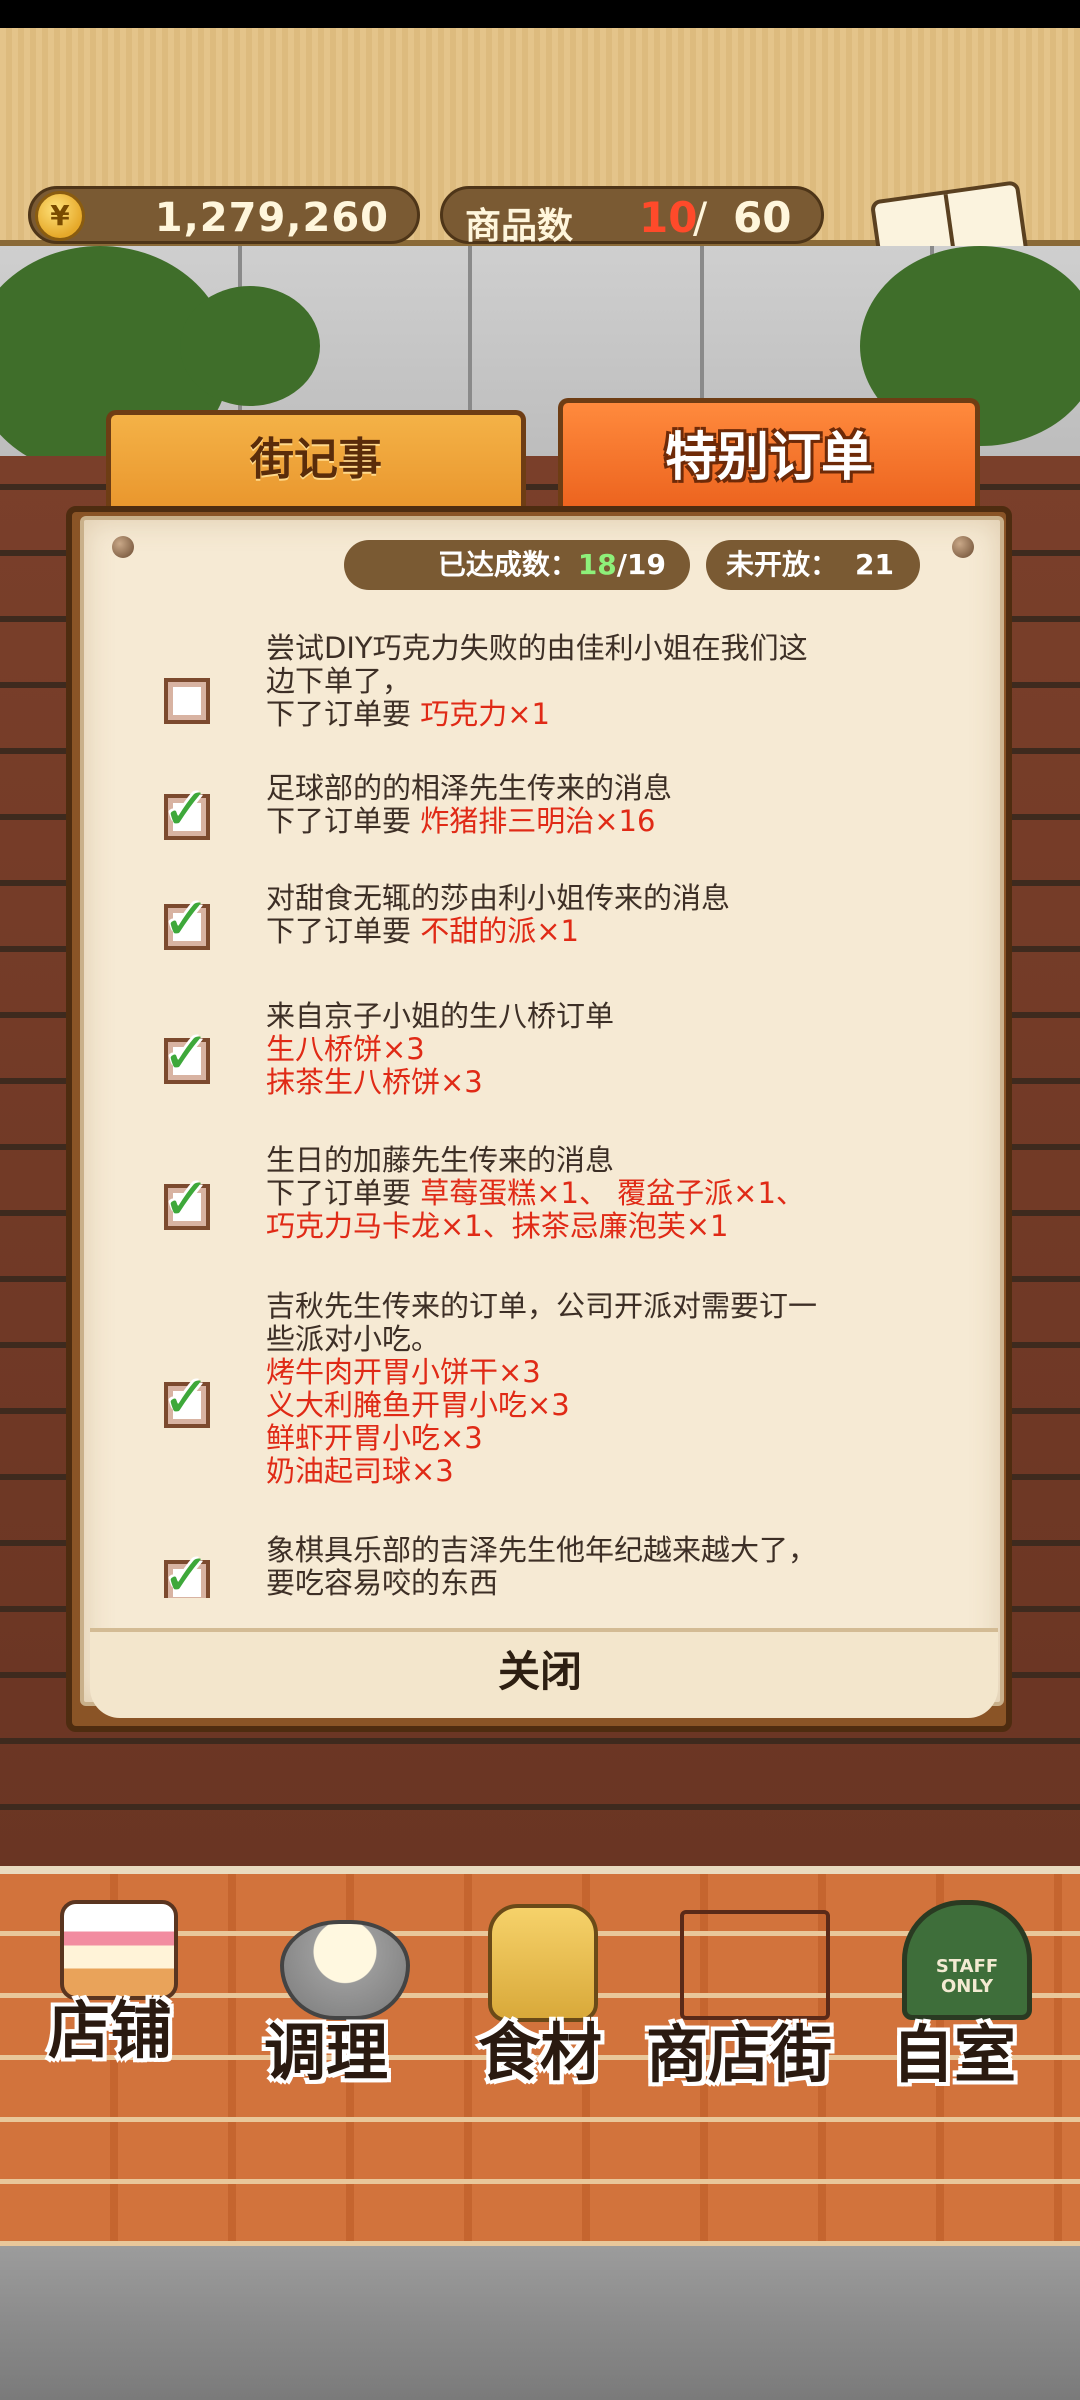 The height and width of the screenshot is (2400, 1080). What do you see at coordinates (187, 701) in the screenshot?
I see `order-checkbox` at bounding box center [187, 701].